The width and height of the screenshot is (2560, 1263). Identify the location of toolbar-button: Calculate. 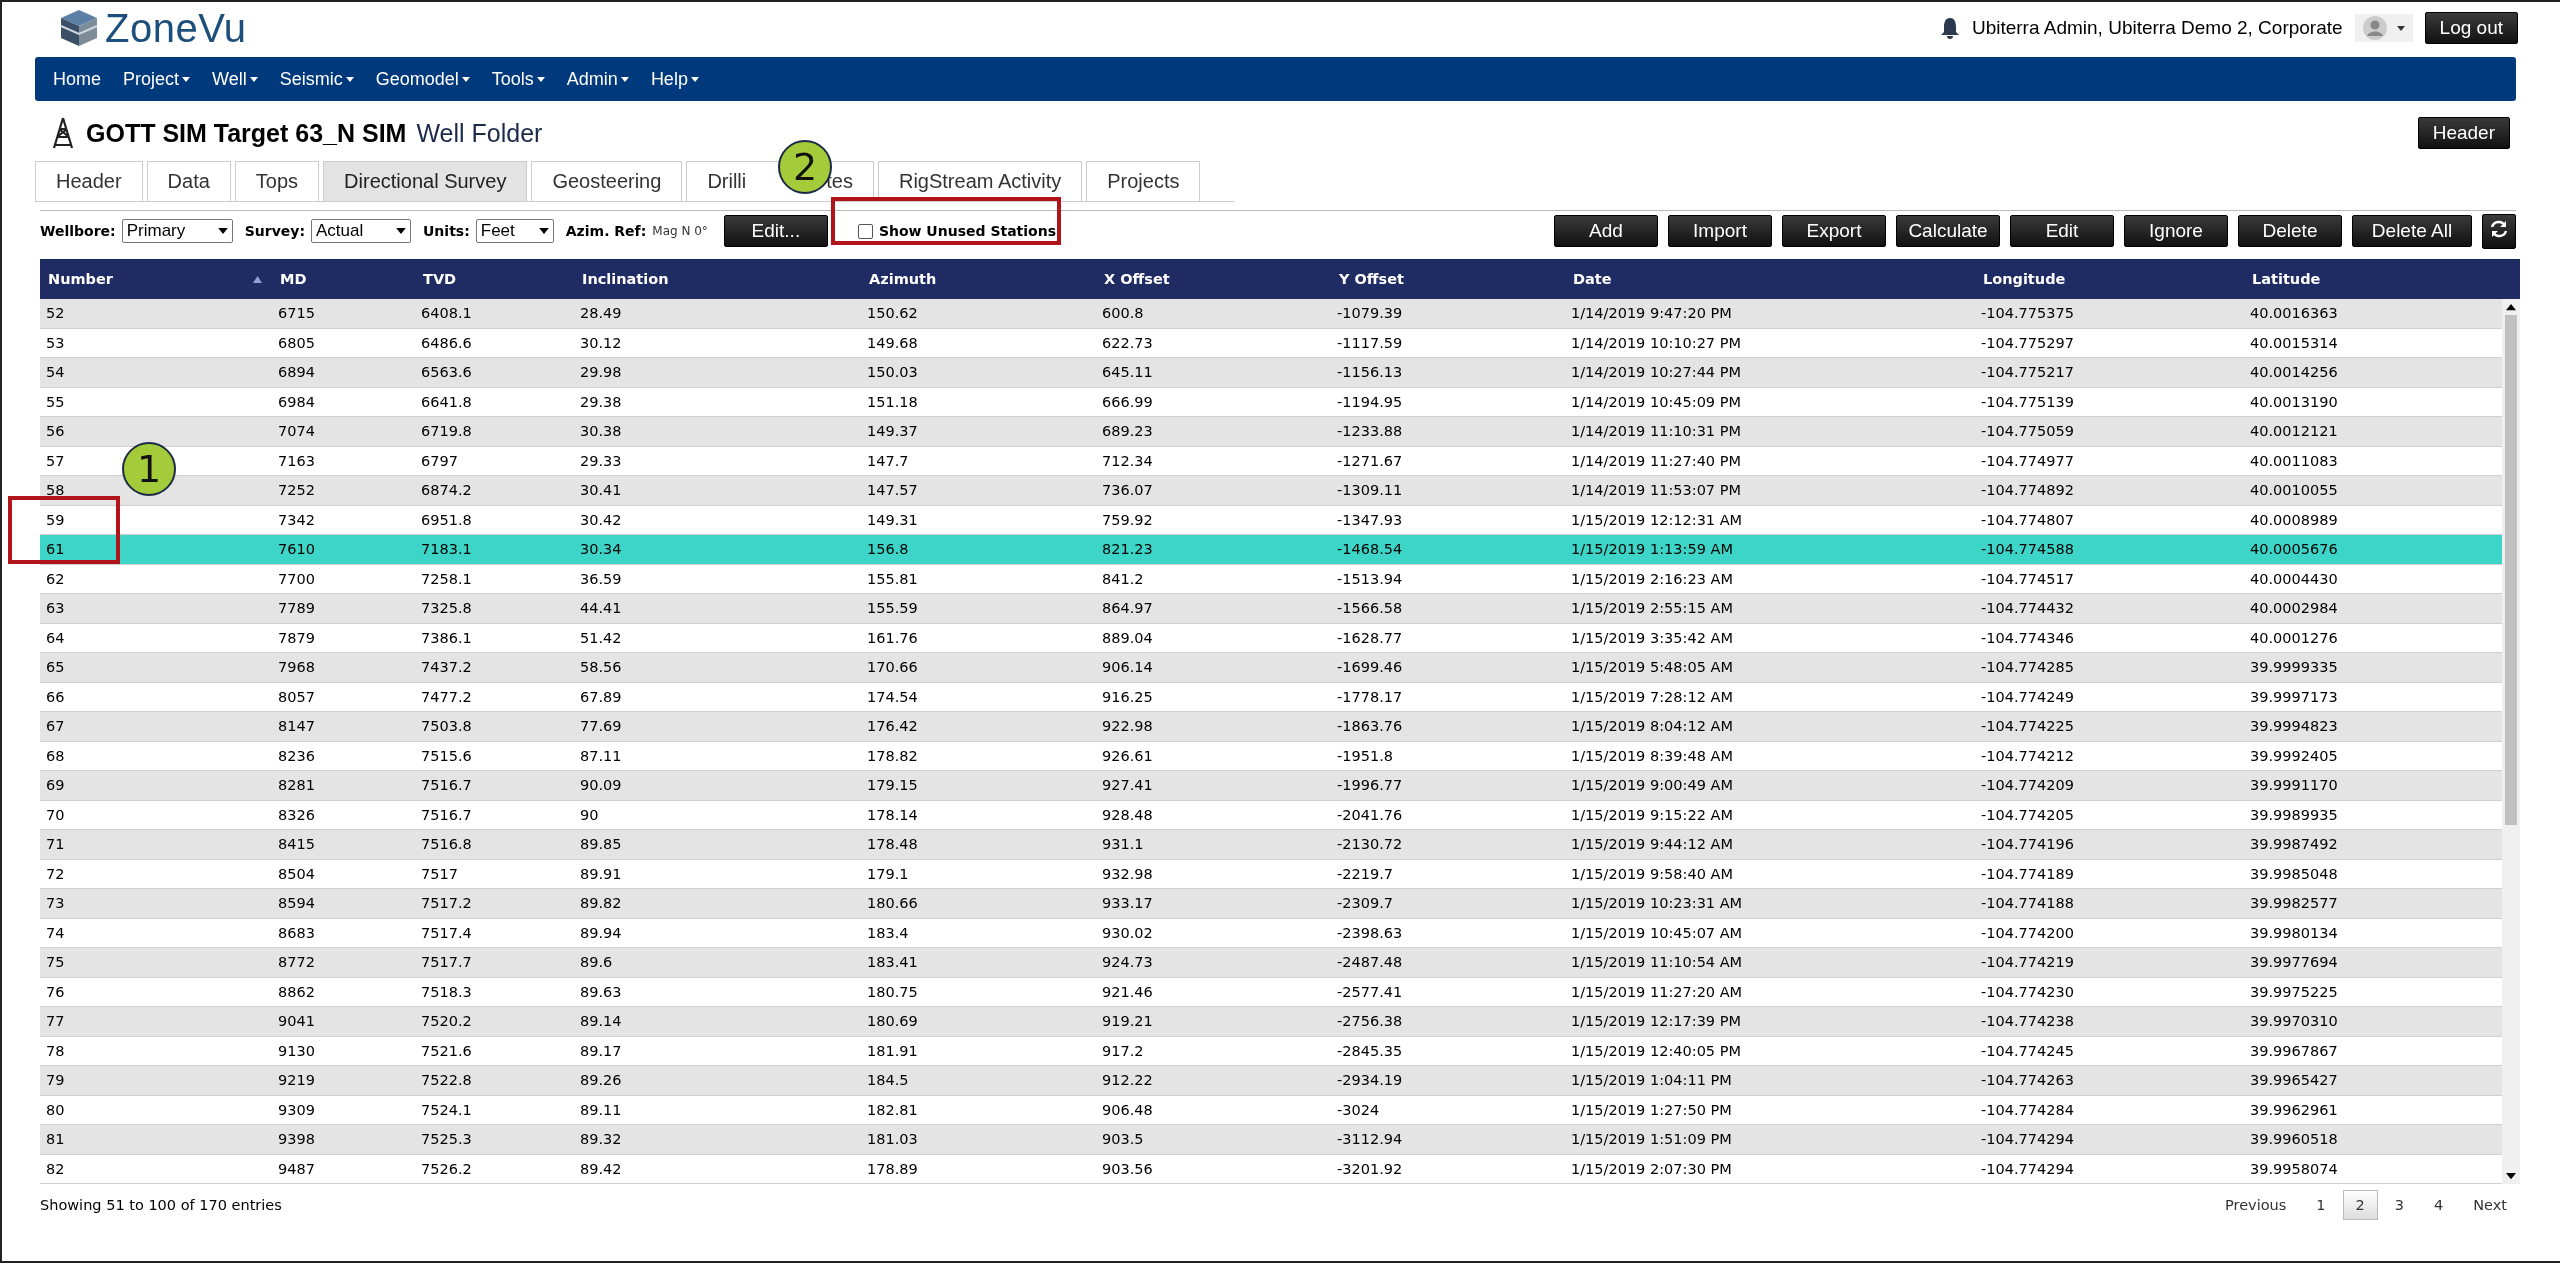
(1948, 231).